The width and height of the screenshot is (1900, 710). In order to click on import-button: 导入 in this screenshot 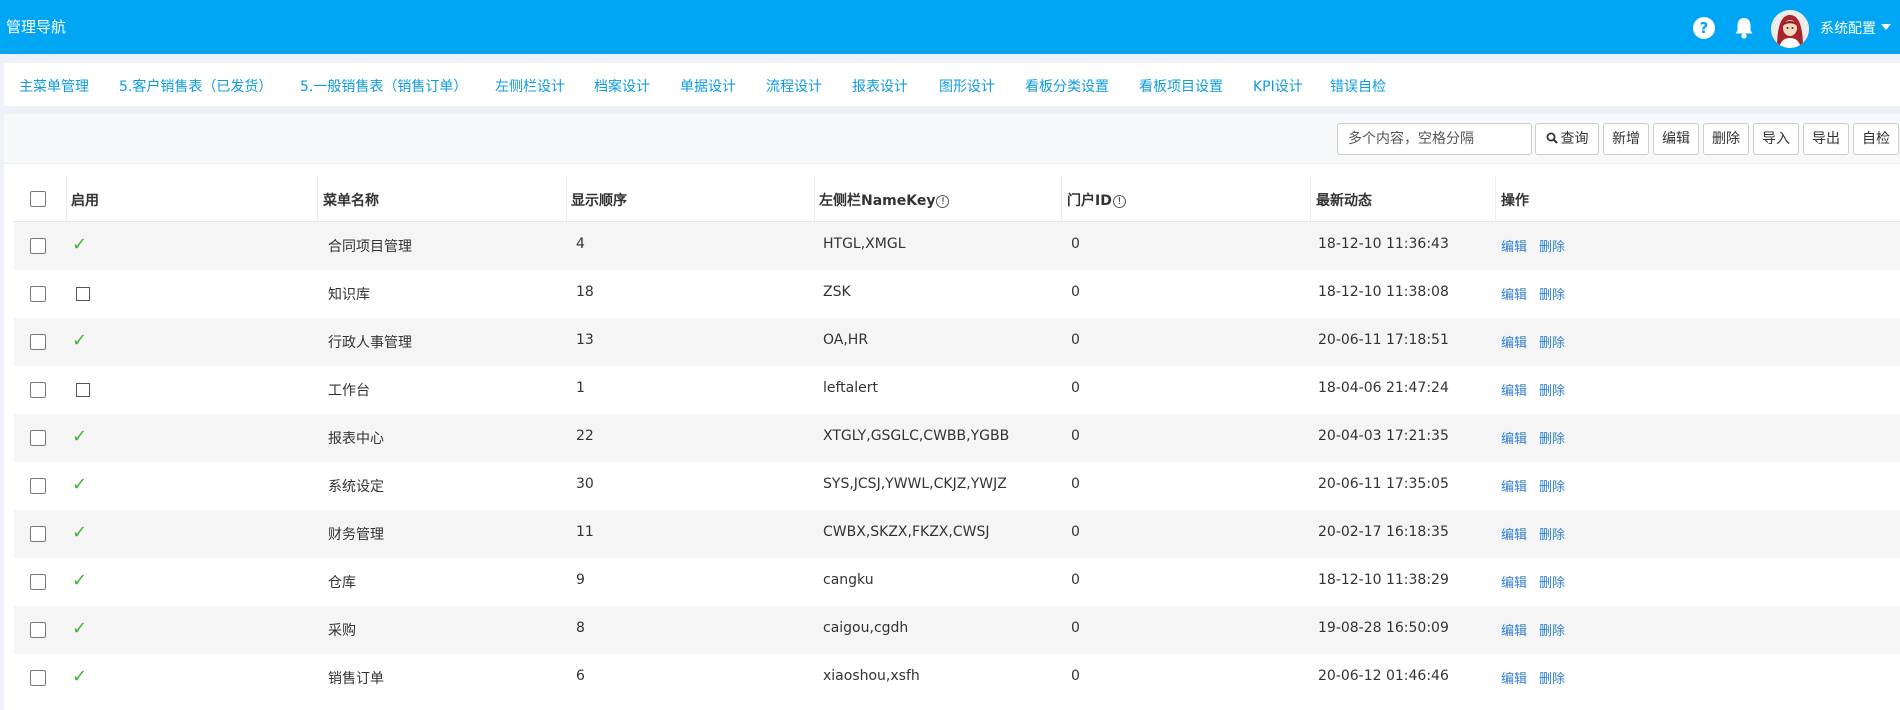, I will do `click(1776, 139)`.